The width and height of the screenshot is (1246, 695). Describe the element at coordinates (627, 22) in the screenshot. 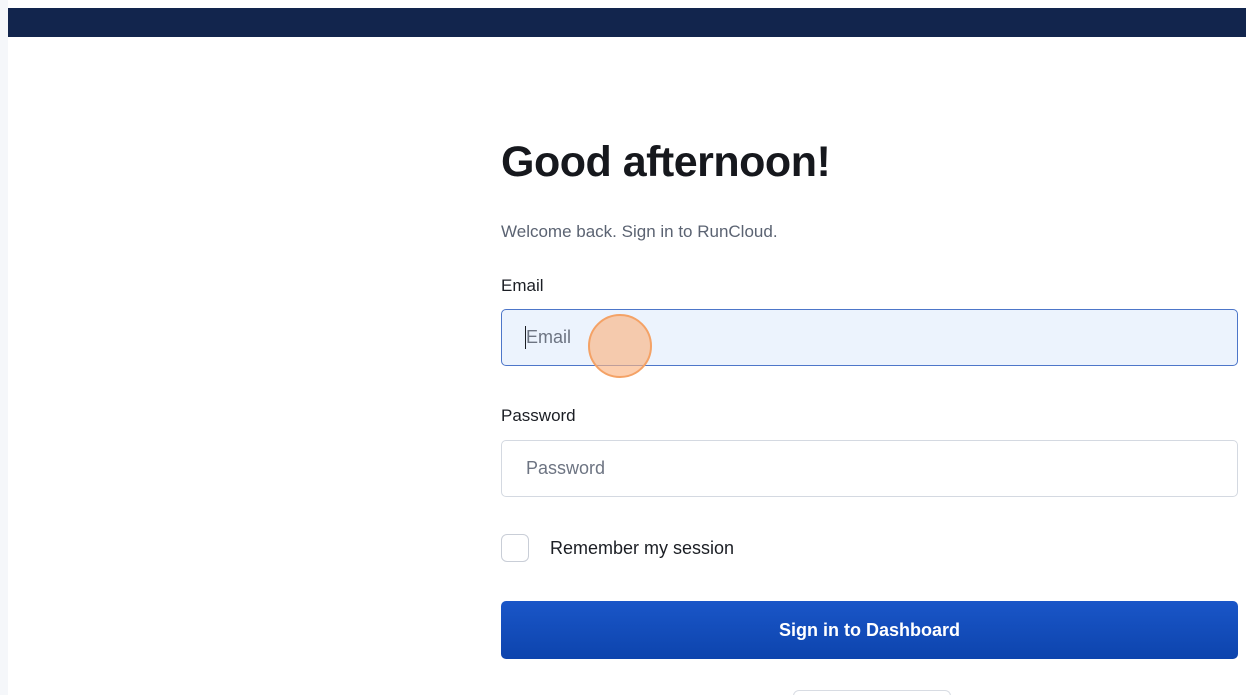

I see `top-navigation-bar` at that location.